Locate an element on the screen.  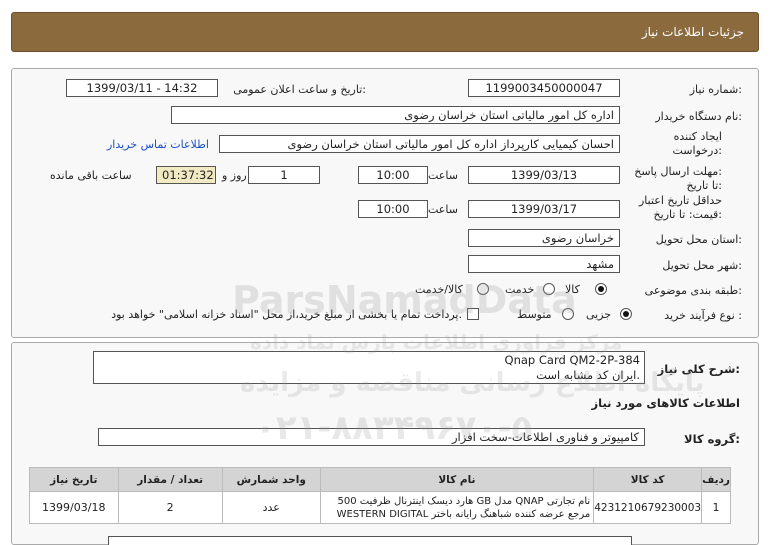
days-remaining-field: 1 is located at coordinates (284, 175).